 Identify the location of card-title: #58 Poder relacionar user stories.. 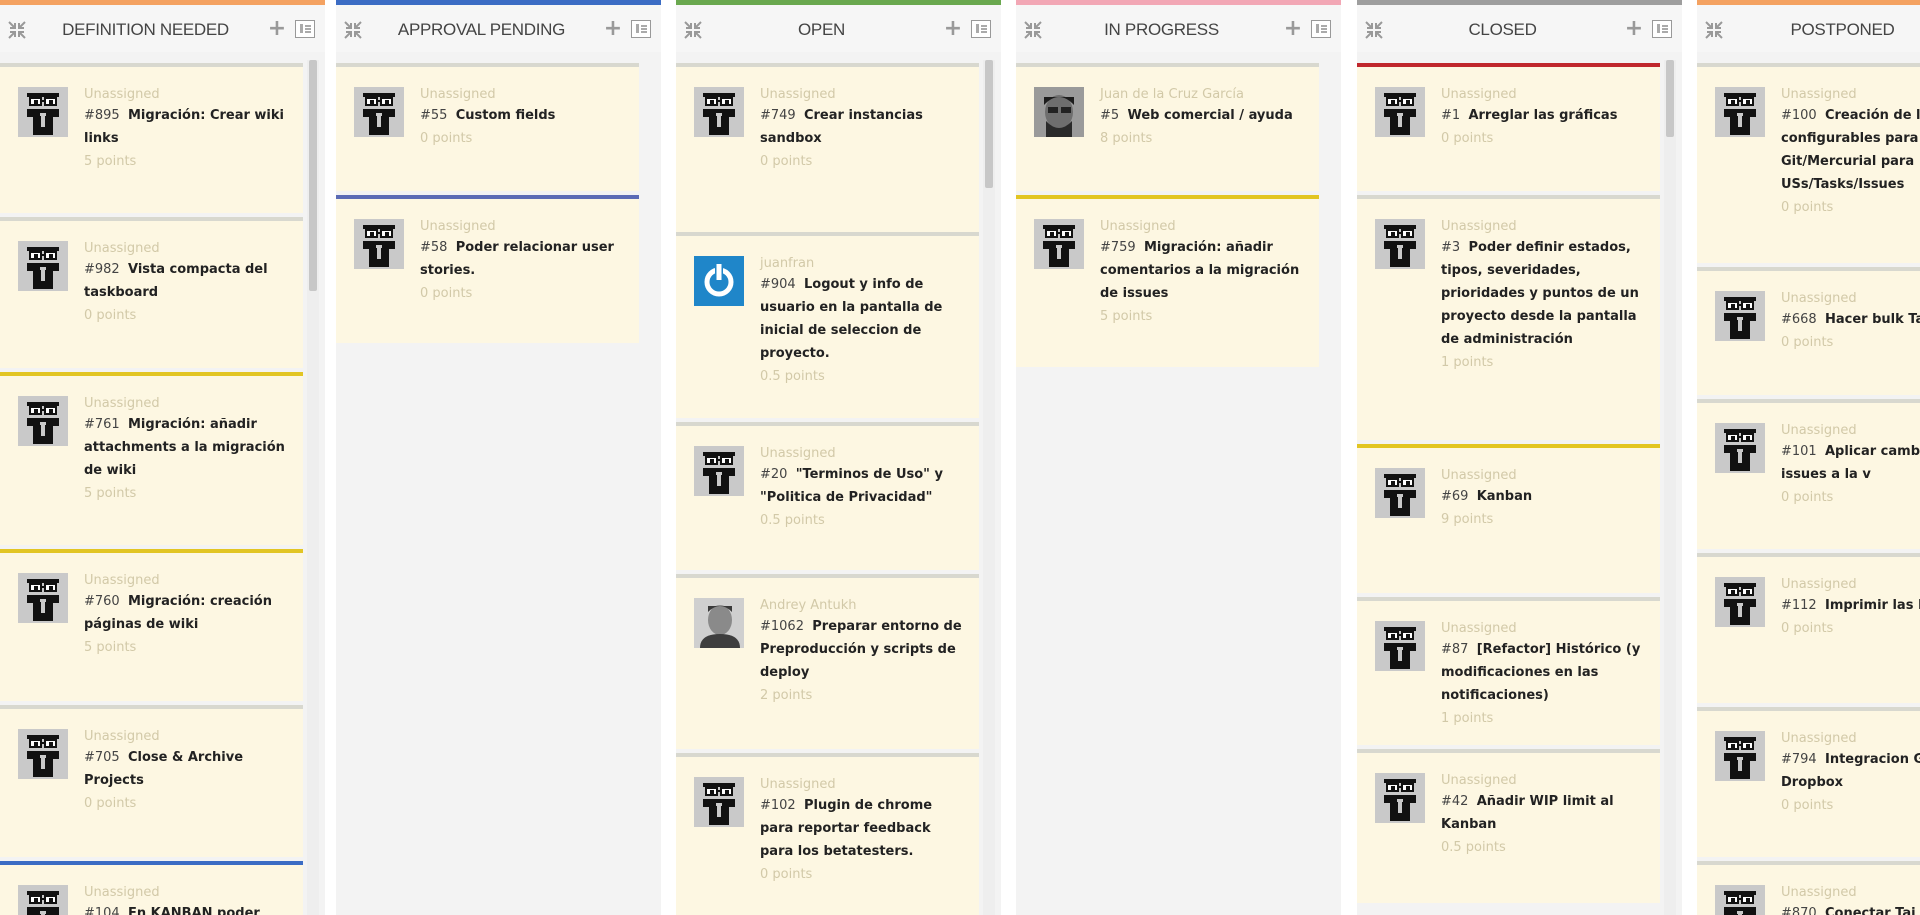
(522, 259).